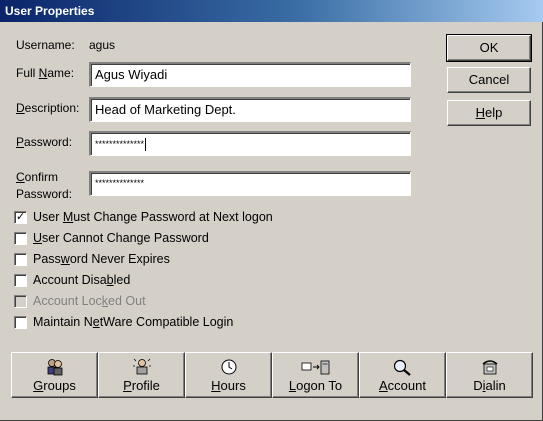  What do you see at coordinates (133, 322) in the screenshot?
I see `checkbox-label: Maintain NetWare Compatible Login` at bounding box center [133, 322].